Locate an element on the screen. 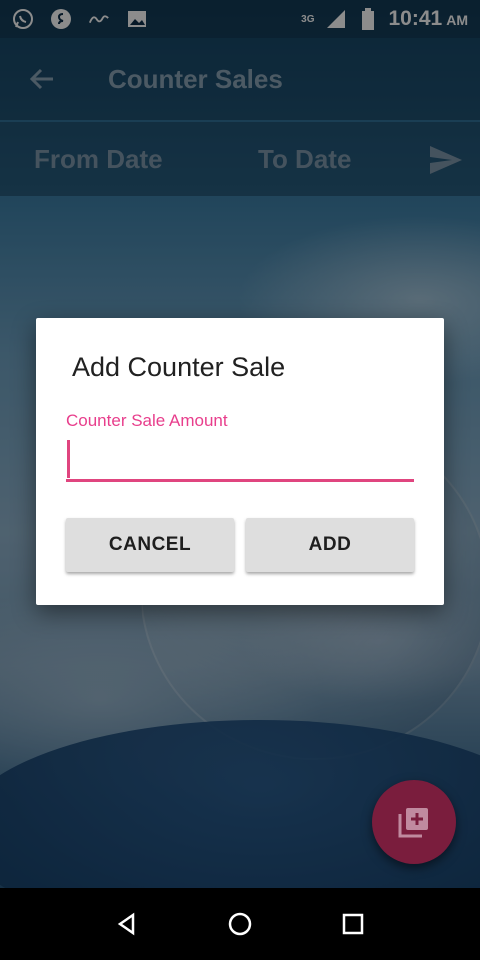 This screenshot has height=960, width=480. add-fab-button is located at coordinates (414, 822).